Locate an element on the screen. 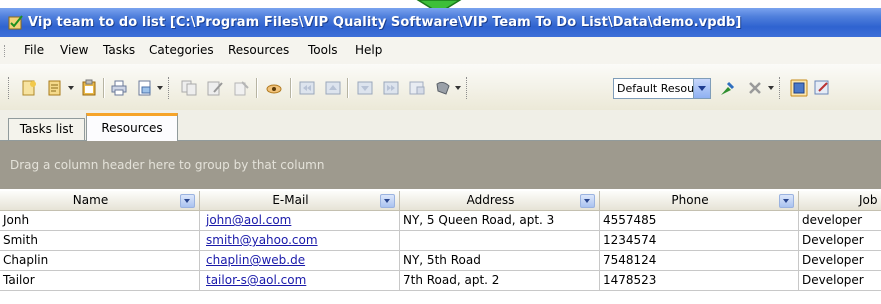 The height and width of the screenshot is (304, 881). cell-name: Smith is located at coordinates (100, 240).